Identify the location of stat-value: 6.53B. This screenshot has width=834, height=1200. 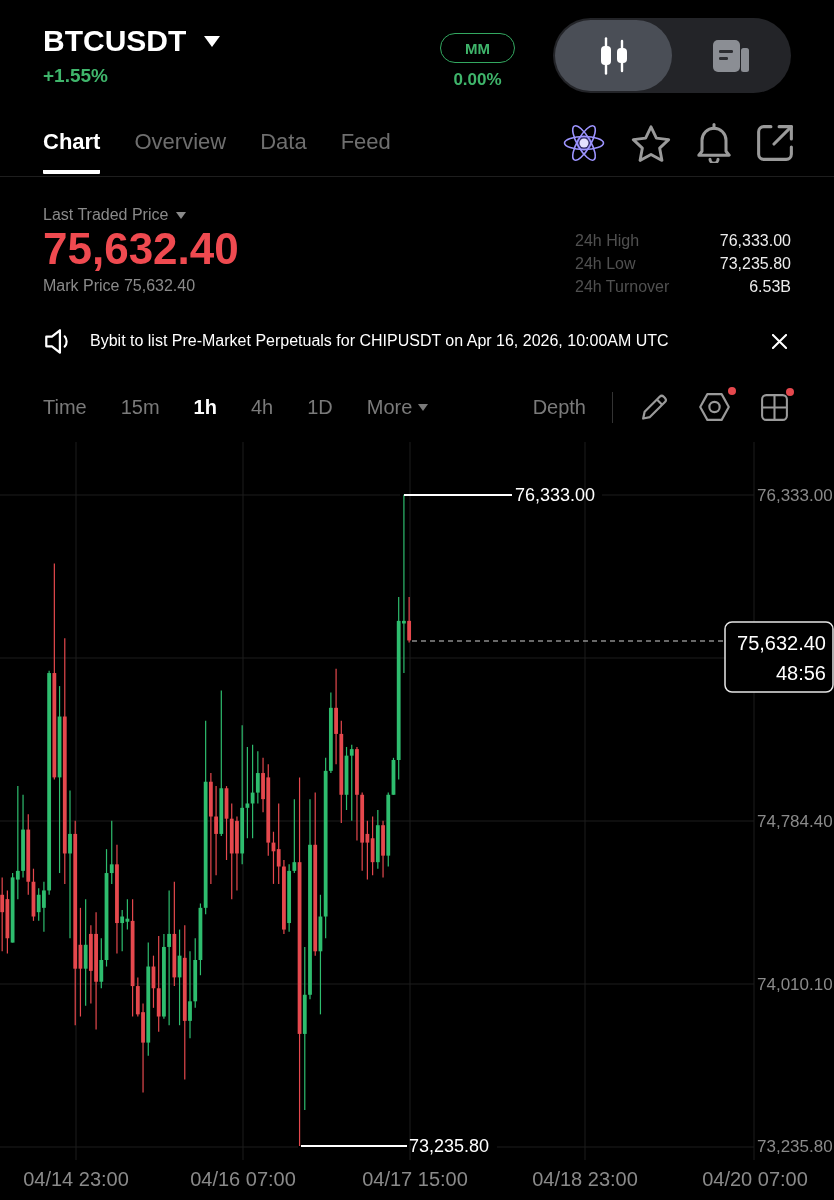
(770, 286).